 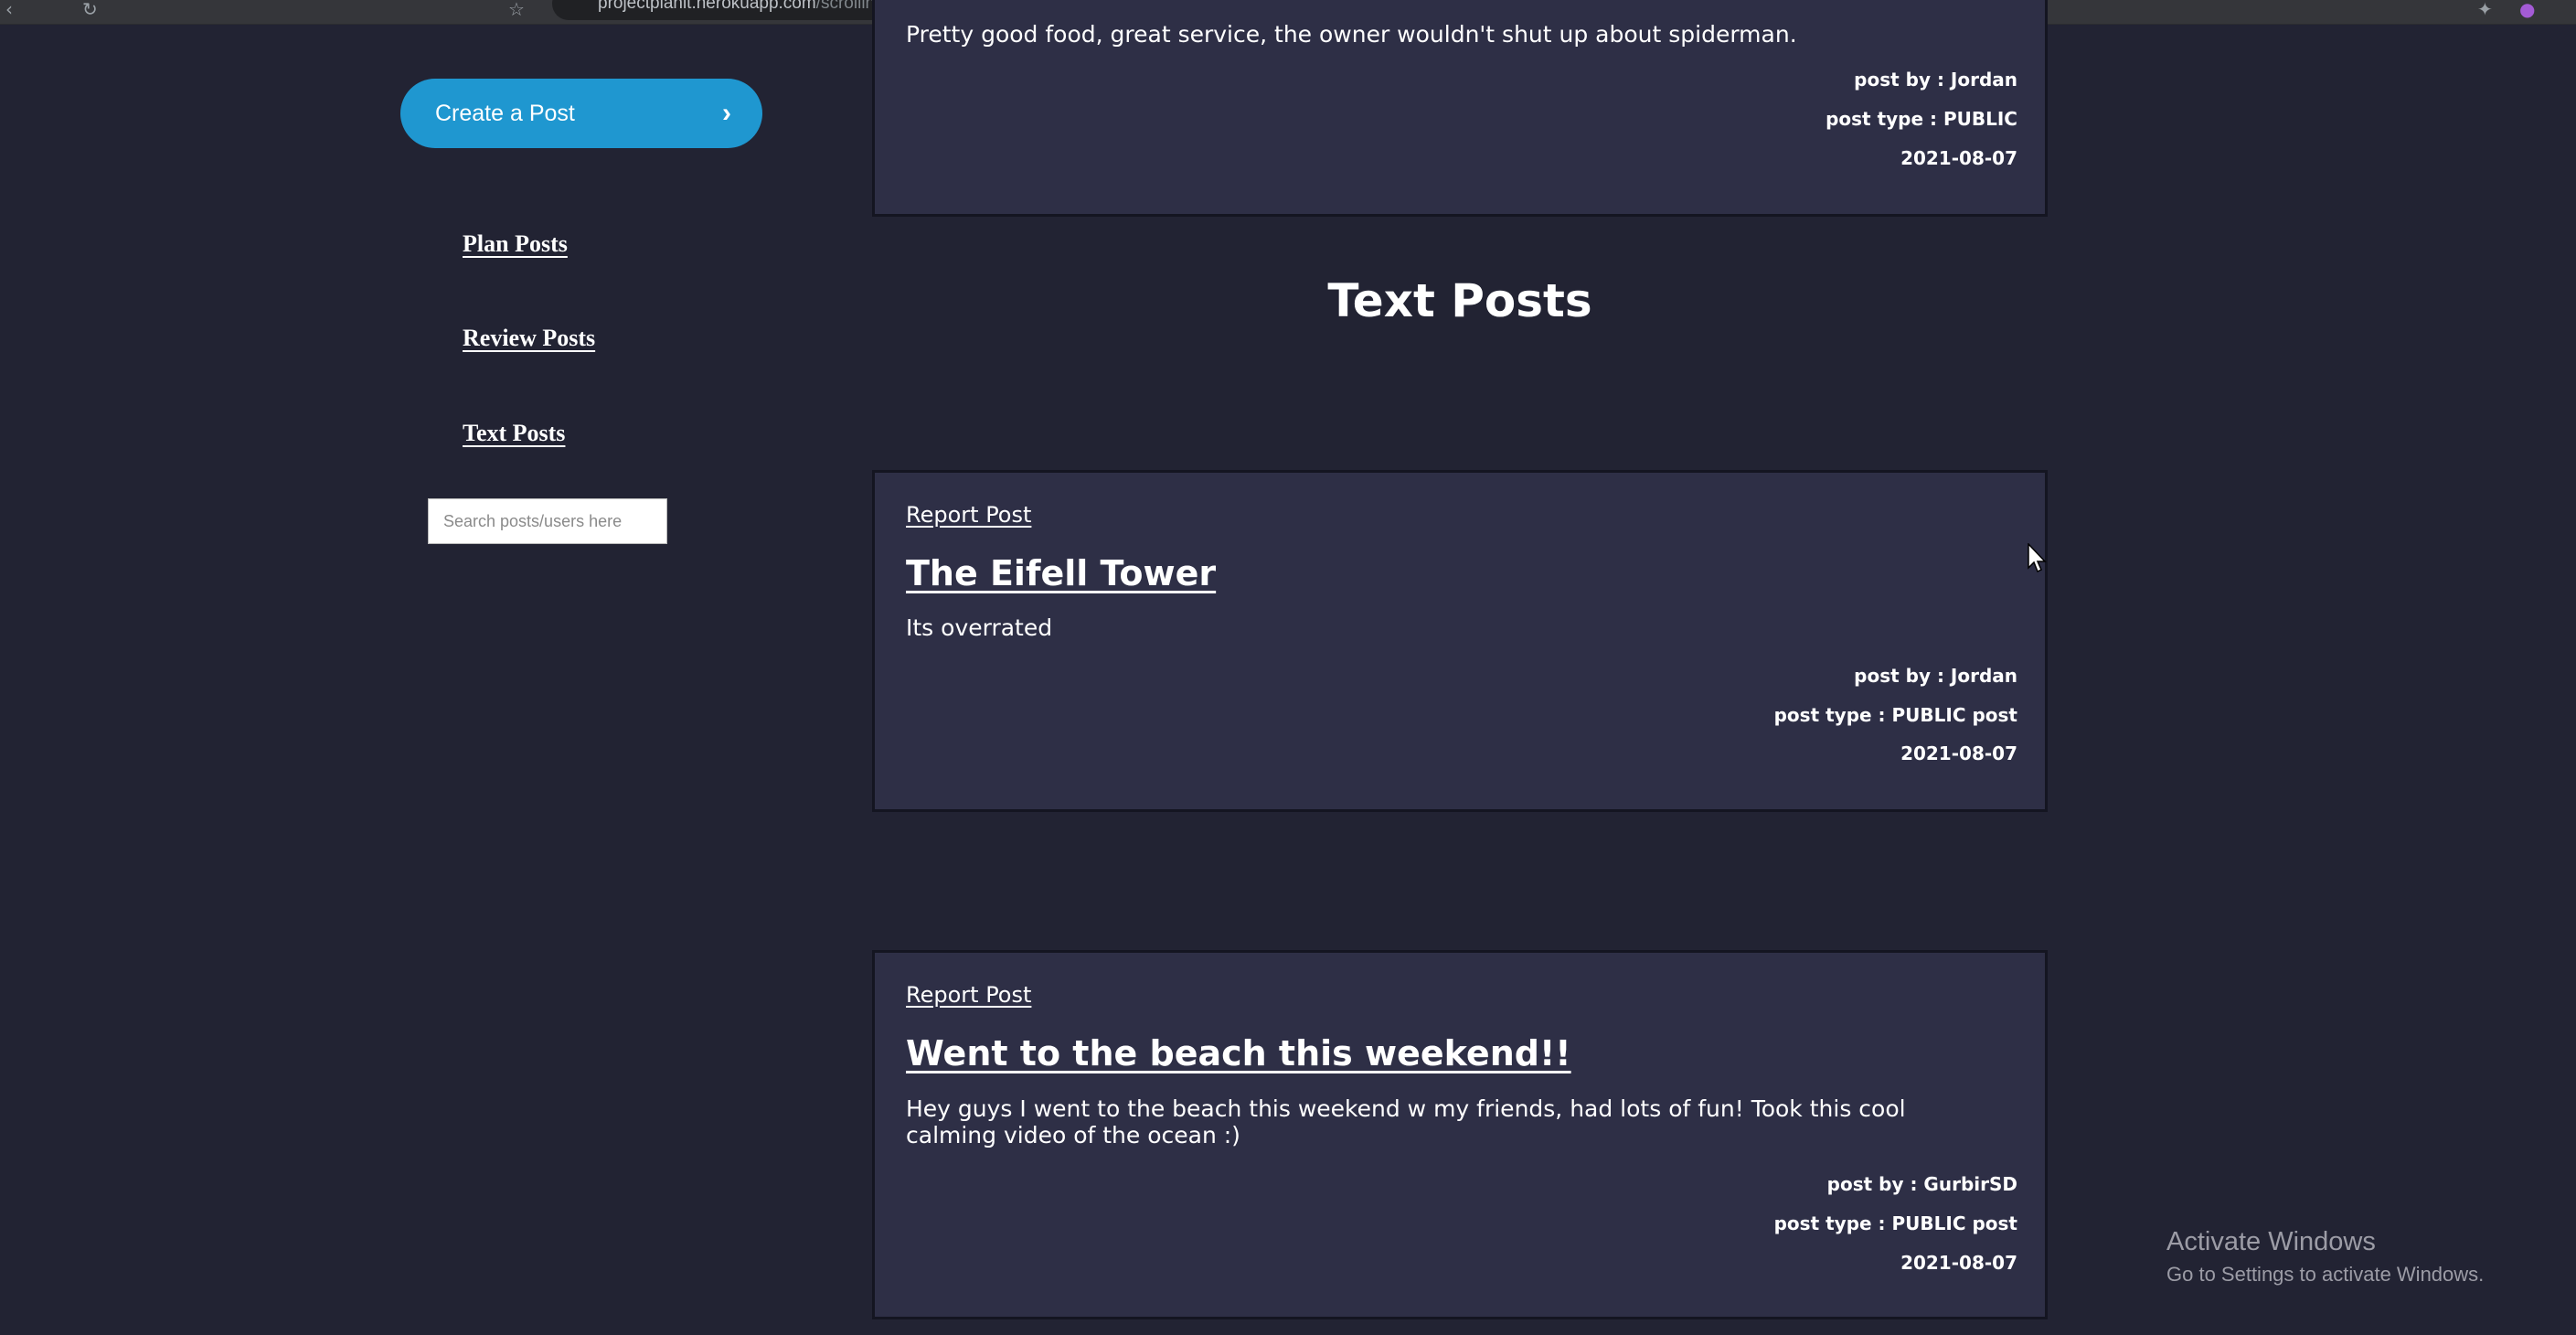 What do you see at coordinates (2527, 10) in the screenshot?
I see `profile-avatar-icon: ●` at bounding box center [2527, 10].